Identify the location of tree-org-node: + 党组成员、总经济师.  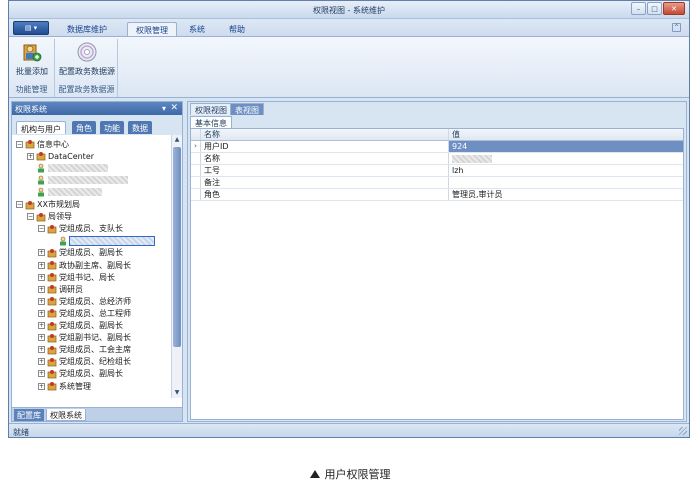
(84, 301).